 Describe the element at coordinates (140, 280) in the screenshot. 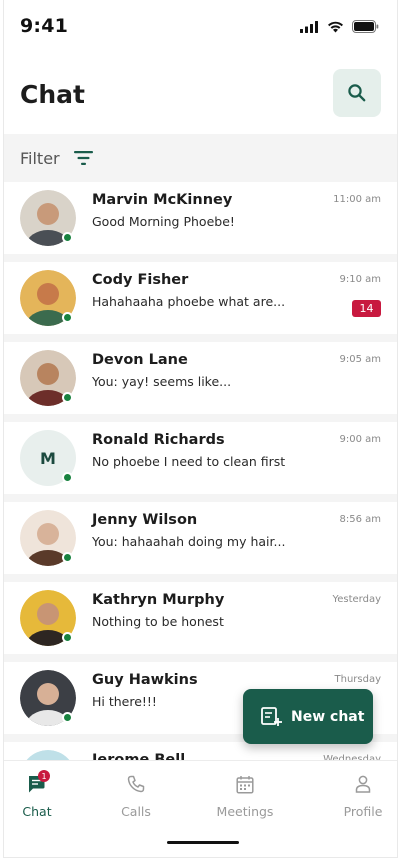

I see `chat-name: Cody Fisher` at that location.